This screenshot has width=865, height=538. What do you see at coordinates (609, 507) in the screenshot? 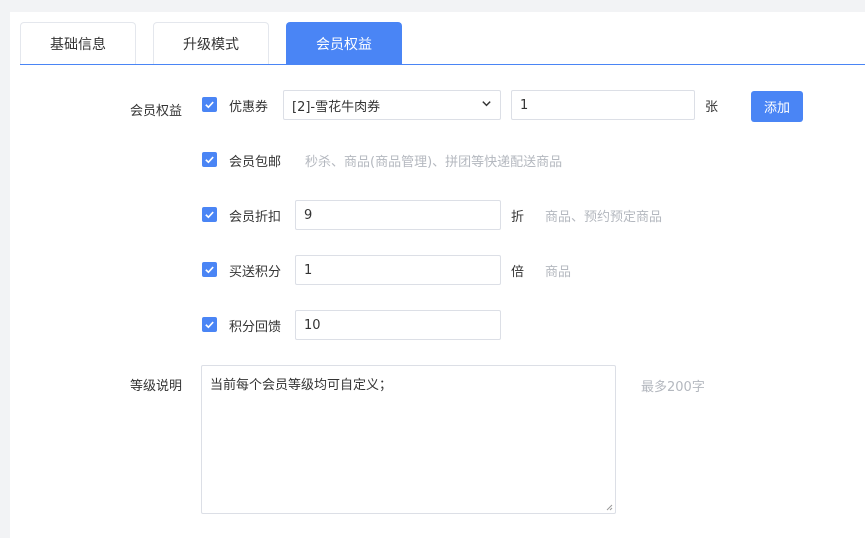
I see `resize-handle-icon` at bounding box center [609, 507].